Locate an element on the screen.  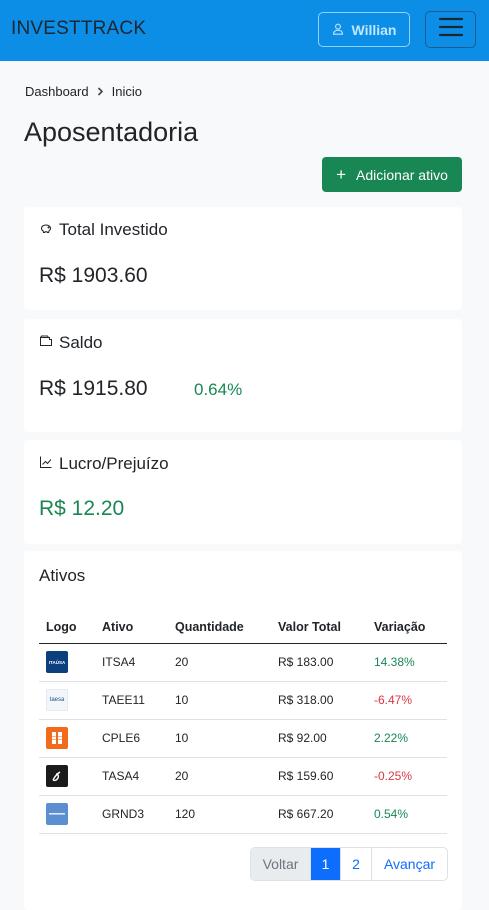
add-asset-button: + Adicionar ativo is located at coordinates (392, 174).